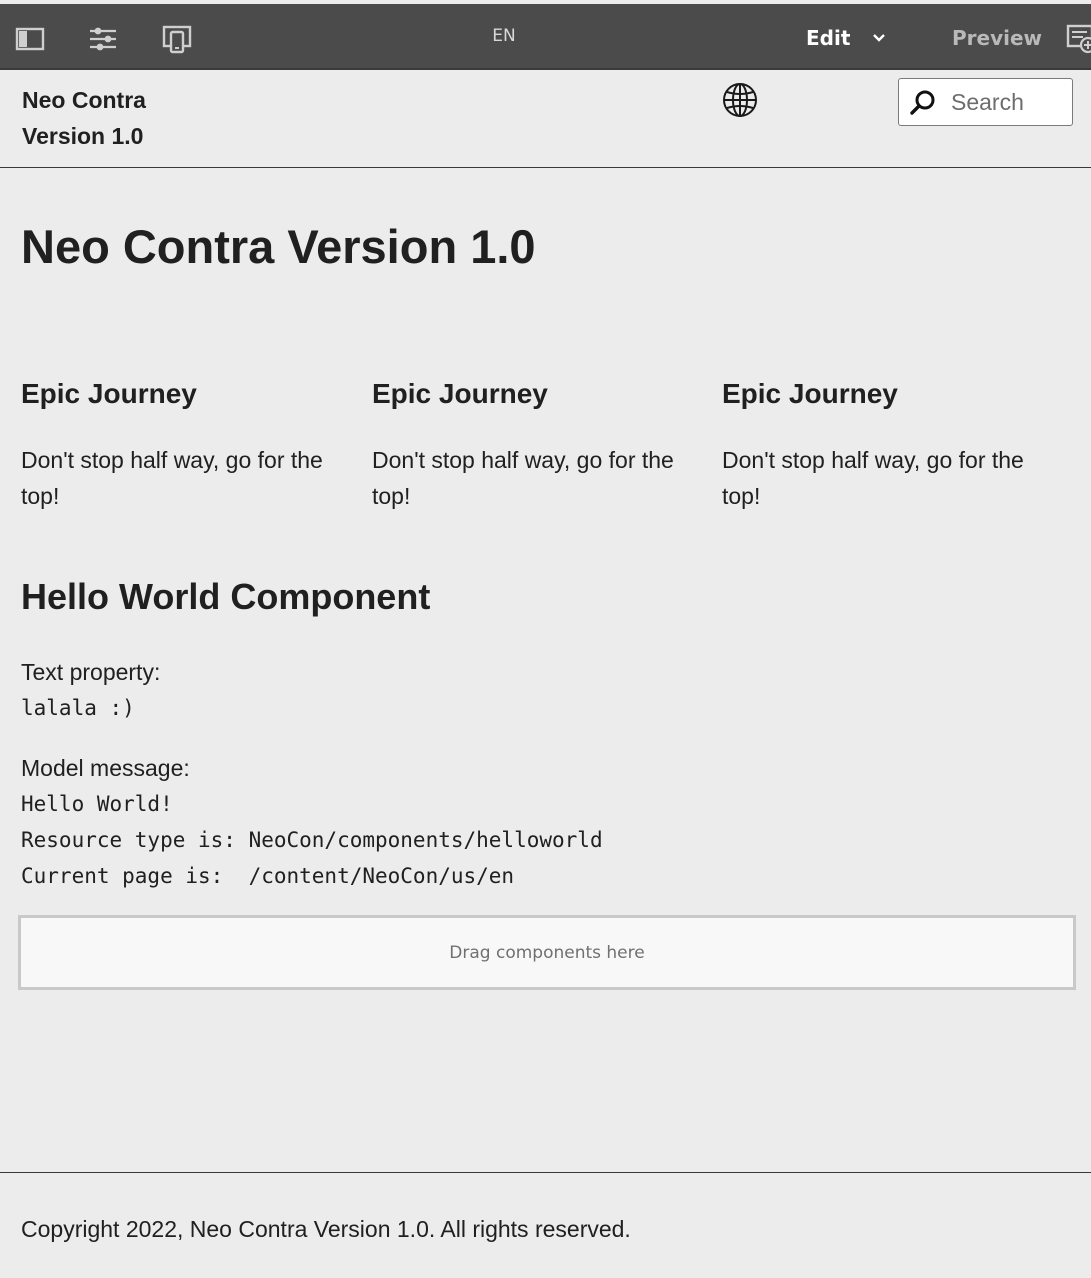 The height and width of the screenshot is (1278, 1091). Describe the element at coordinates (83, 136) in the screenshot. I see `site-title-line2: Version 1.0` at that location.